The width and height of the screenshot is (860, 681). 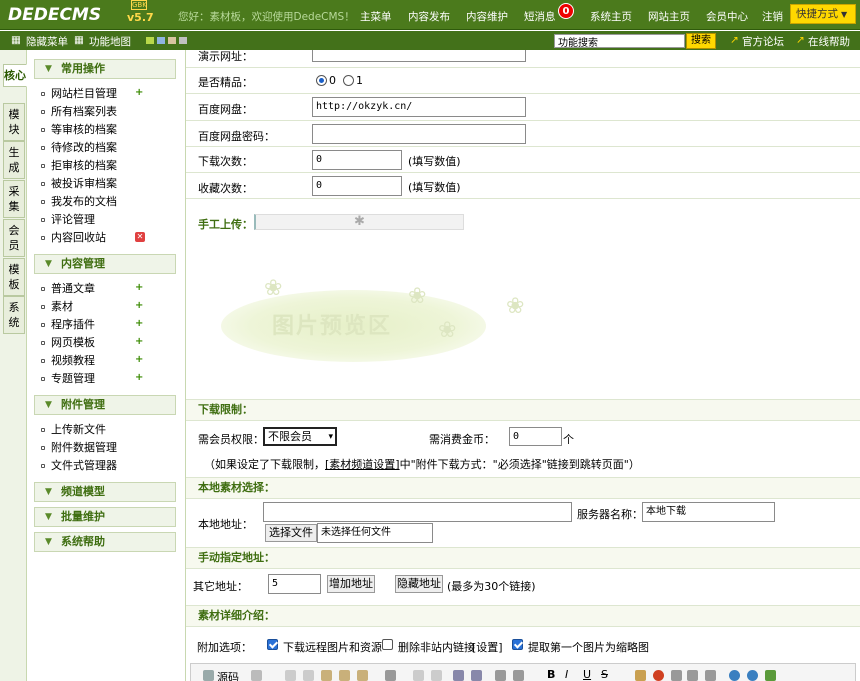 I want to click on gold-input: 0, so click(x=535, y=436).